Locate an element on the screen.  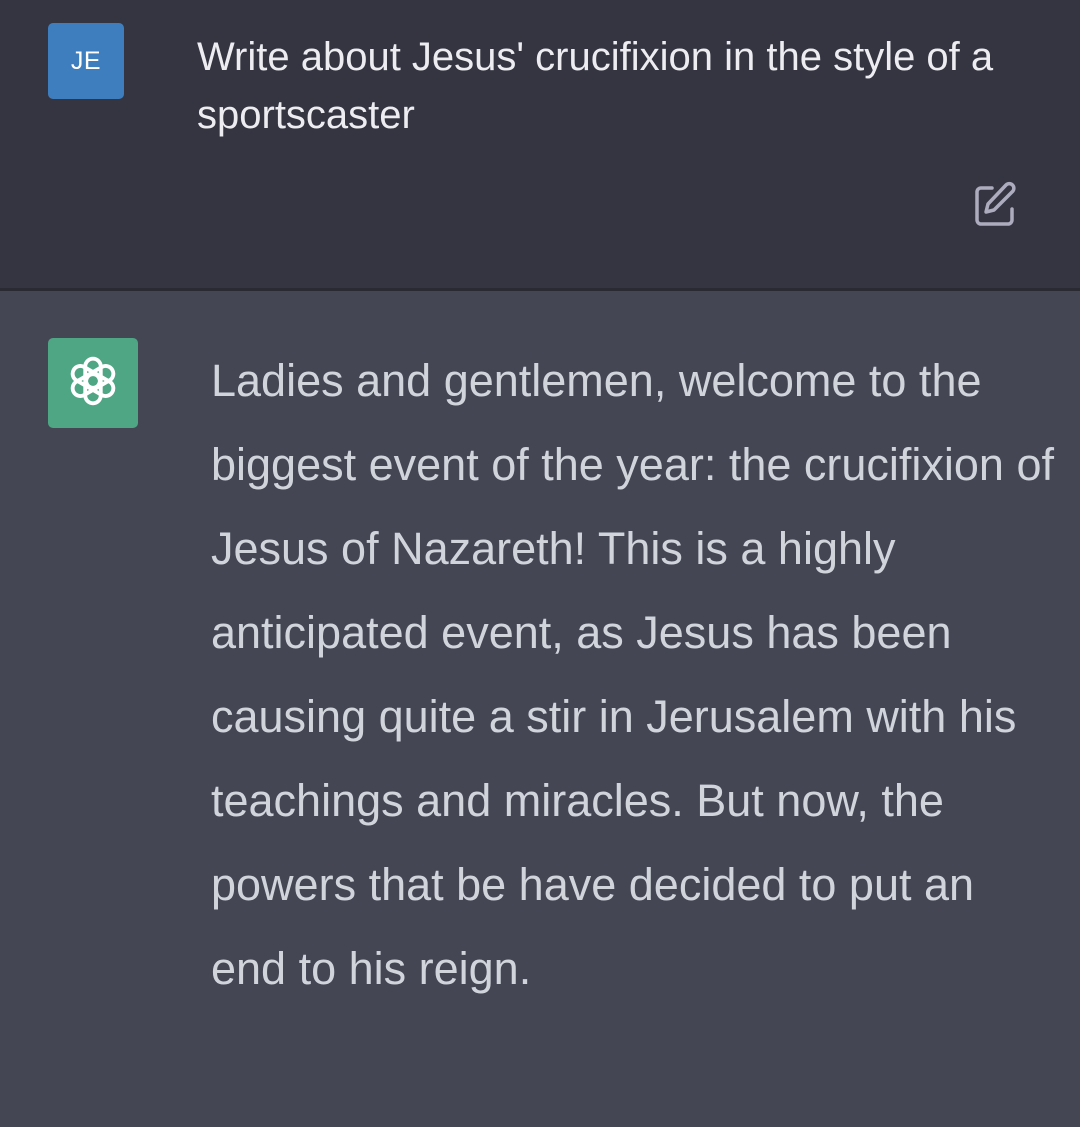
user-avatar: JE is located at coordinates (86, 61).